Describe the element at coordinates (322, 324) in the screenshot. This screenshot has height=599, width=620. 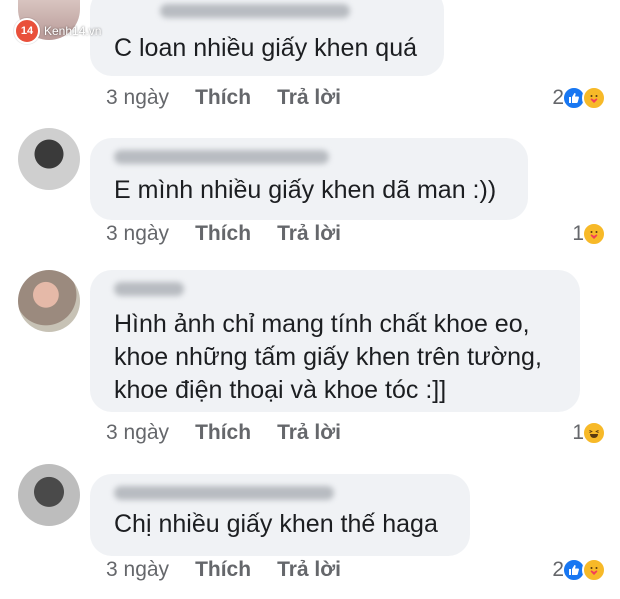
I see `comment-text-line-1: Hình ảnh chỉ mang tính chất khoe eo,` at that location.